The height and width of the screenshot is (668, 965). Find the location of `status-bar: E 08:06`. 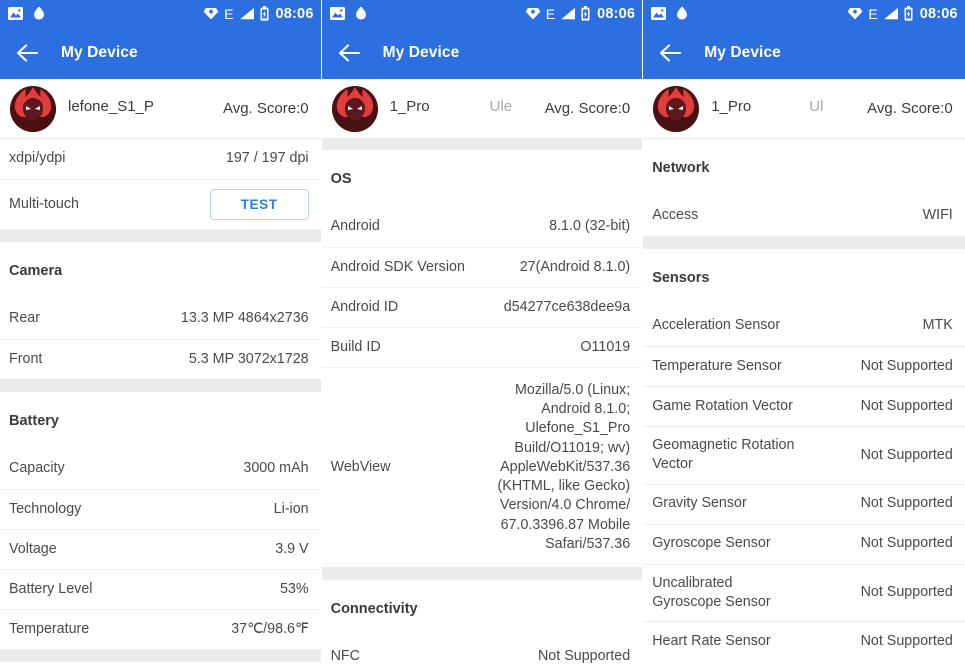

status-bar: E 08:06 is located at coordinates (804, 13).